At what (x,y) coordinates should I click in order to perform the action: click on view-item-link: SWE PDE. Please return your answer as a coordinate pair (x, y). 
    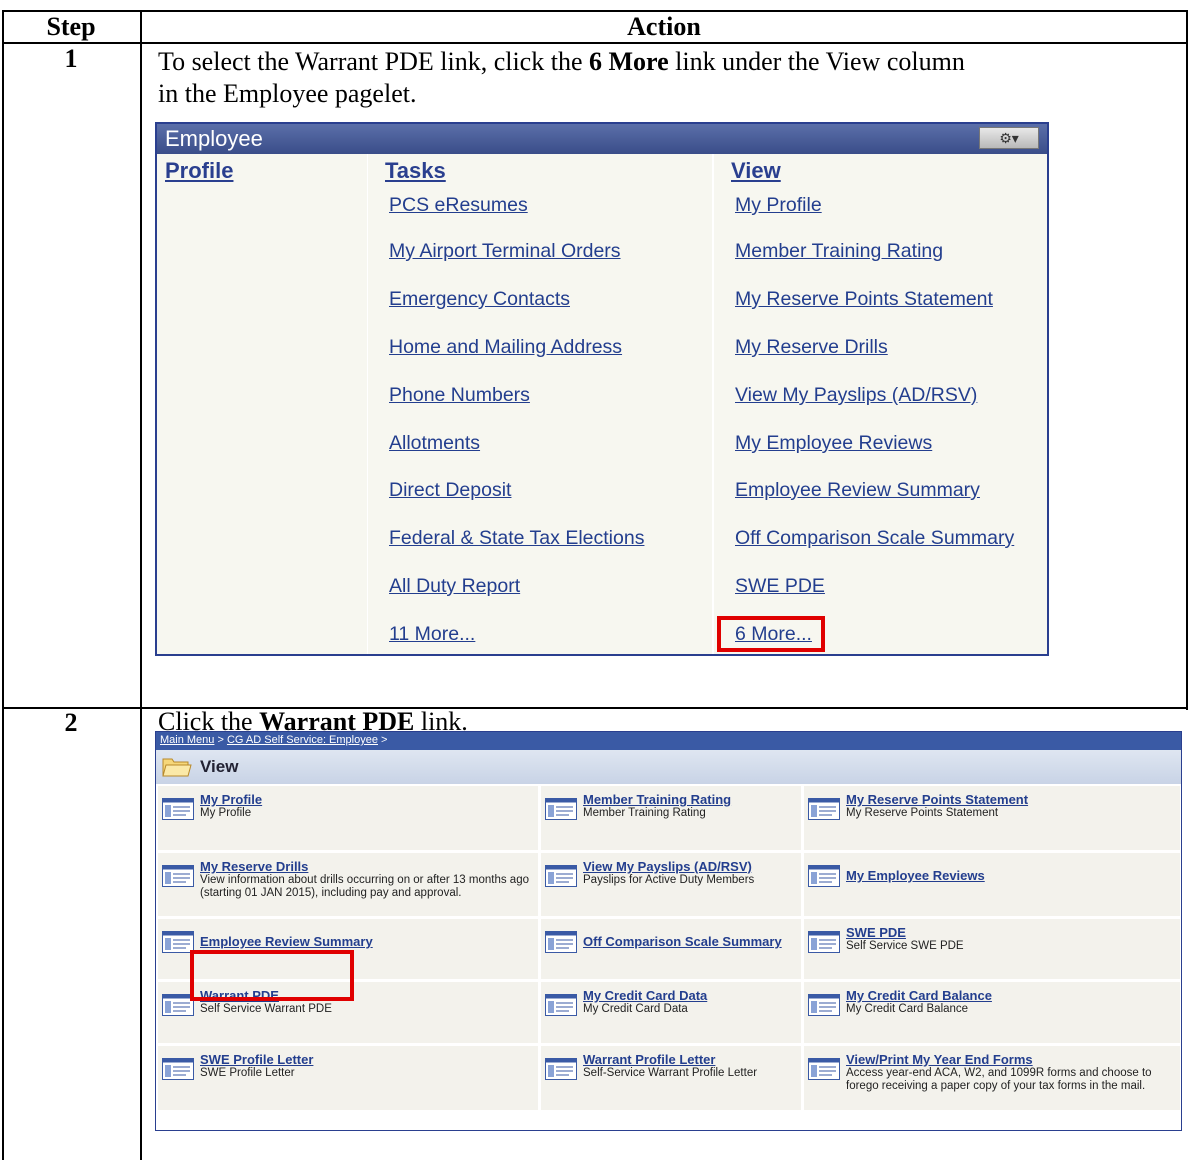
    Looking at the image, I should click on (780, 586).